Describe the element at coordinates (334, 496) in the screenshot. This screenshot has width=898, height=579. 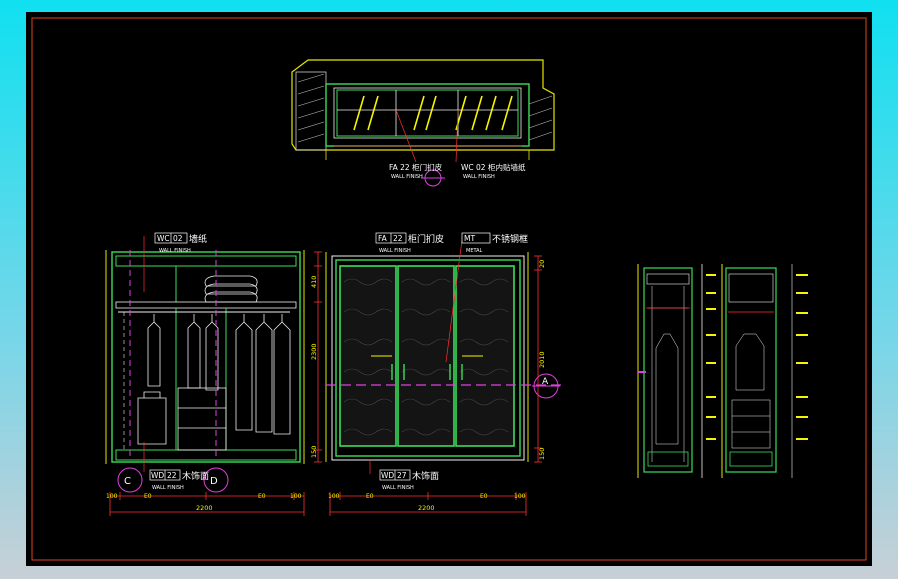
I see `center-dim-b1: 100` at that location.